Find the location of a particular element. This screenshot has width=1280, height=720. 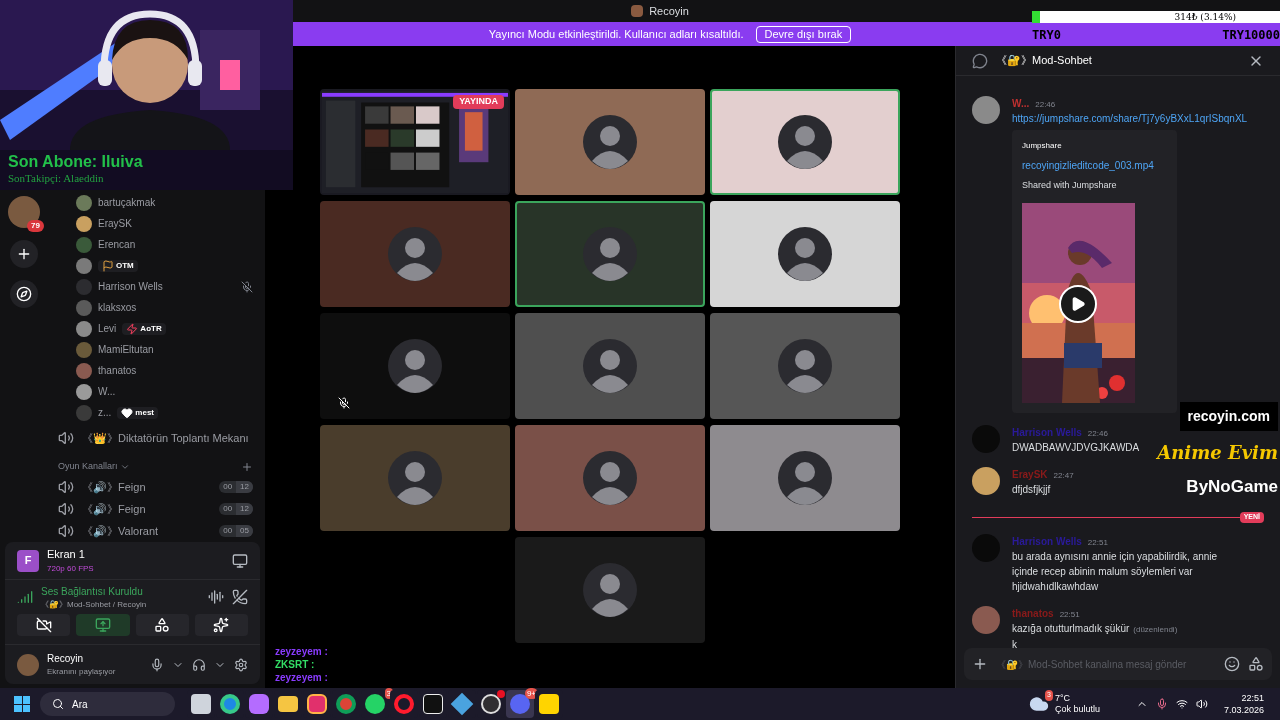

noise-icon is located at coordinates (216, 597).